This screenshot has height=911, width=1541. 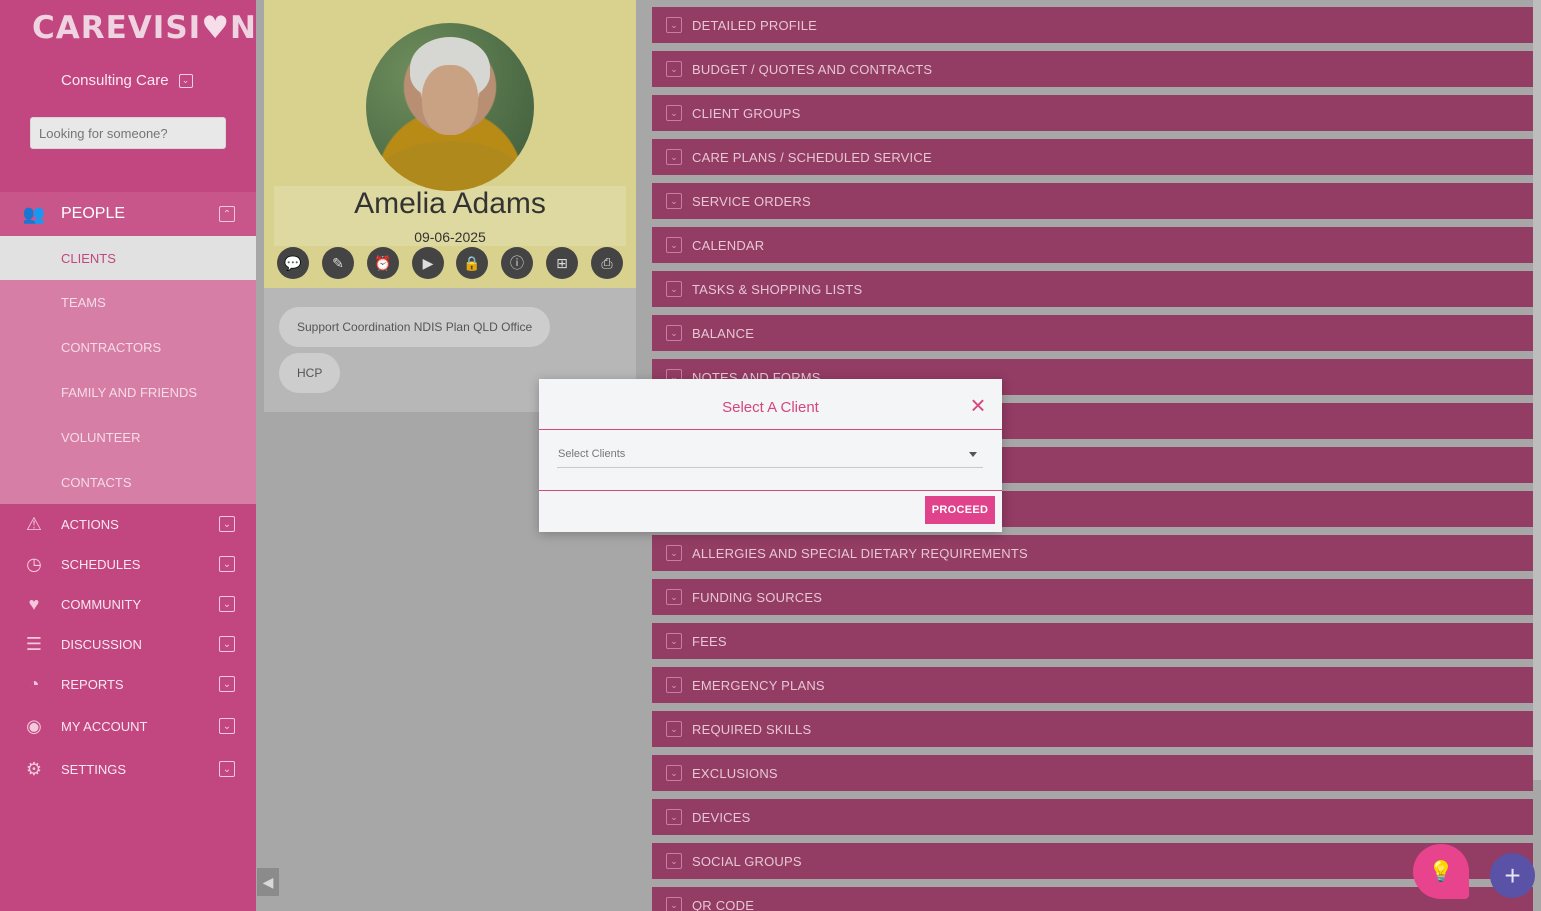 I want to click on section-service-orders: ⌄ SERVICE ORDERS, so click(x=1092, y=201).